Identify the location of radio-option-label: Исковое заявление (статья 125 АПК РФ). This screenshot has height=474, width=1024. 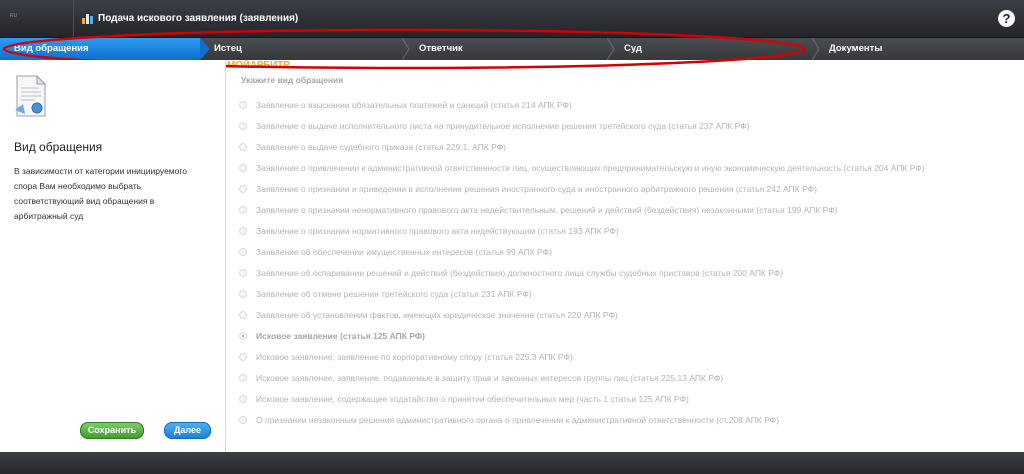
(340, 335).